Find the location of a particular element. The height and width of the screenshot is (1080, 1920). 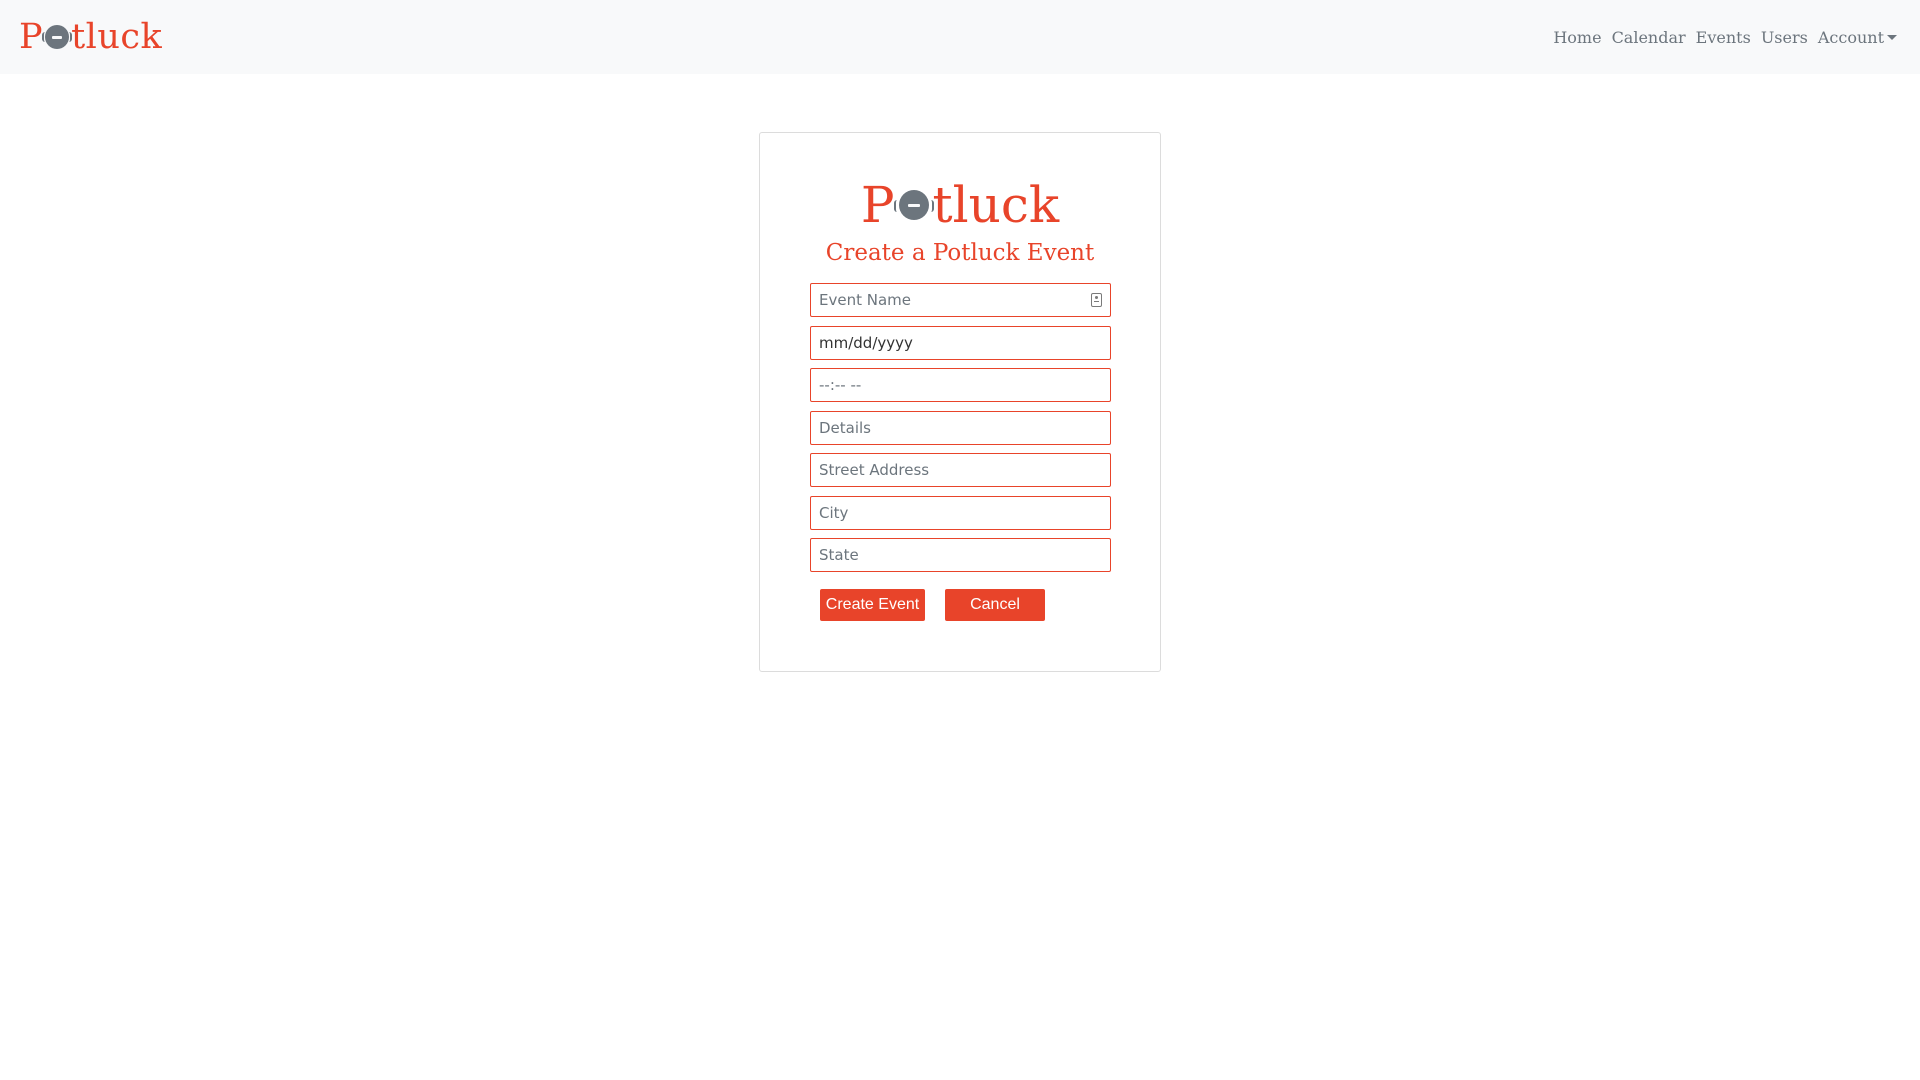

state-input is located at coordinates (960, 555).